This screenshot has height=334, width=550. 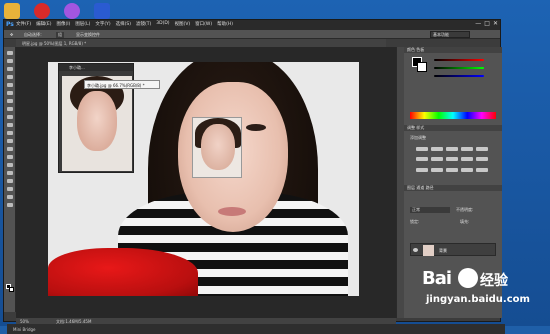 What do you see at coordinates (467, 149) in the screenshot?
I see `exposure-icon` at bounding box center [467, 149].